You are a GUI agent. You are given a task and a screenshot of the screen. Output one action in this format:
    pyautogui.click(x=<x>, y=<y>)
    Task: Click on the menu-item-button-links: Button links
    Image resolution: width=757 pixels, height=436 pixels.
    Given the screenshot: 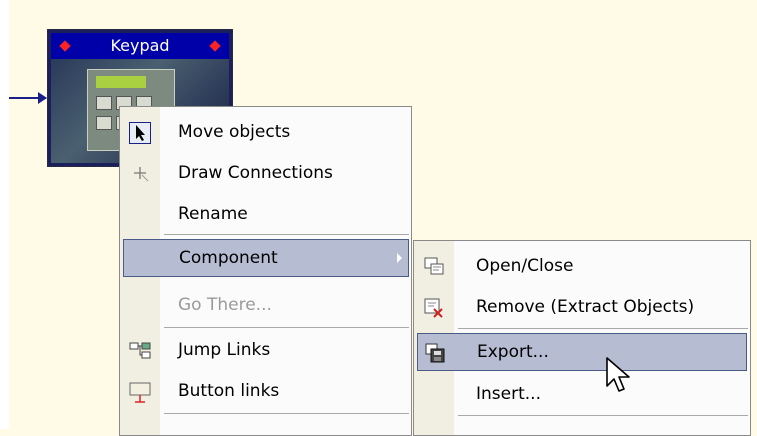 What is the action you would take?
    pyautogui.click(x=265, y=391)
    